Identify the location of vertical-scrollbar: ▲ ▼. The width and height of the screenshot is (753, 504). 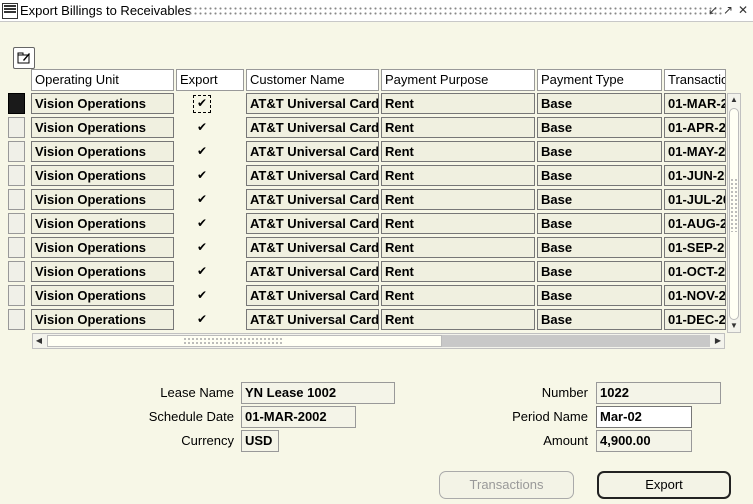
(734, 213).